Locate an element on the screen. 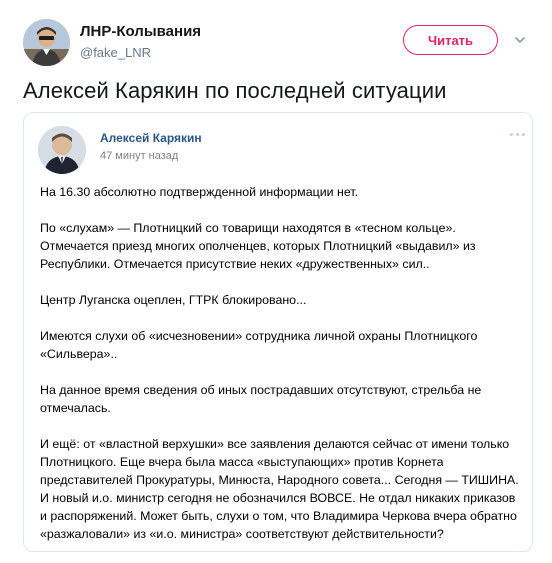  author-handle: @fake_LNR is located at coordinates (115, 52).